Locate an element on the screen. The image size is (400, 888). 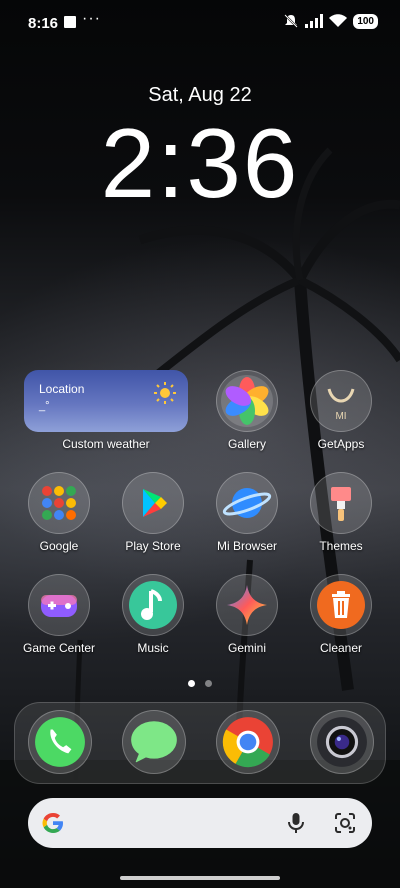
gallery-app-icon is located at coordinates (247, 401).